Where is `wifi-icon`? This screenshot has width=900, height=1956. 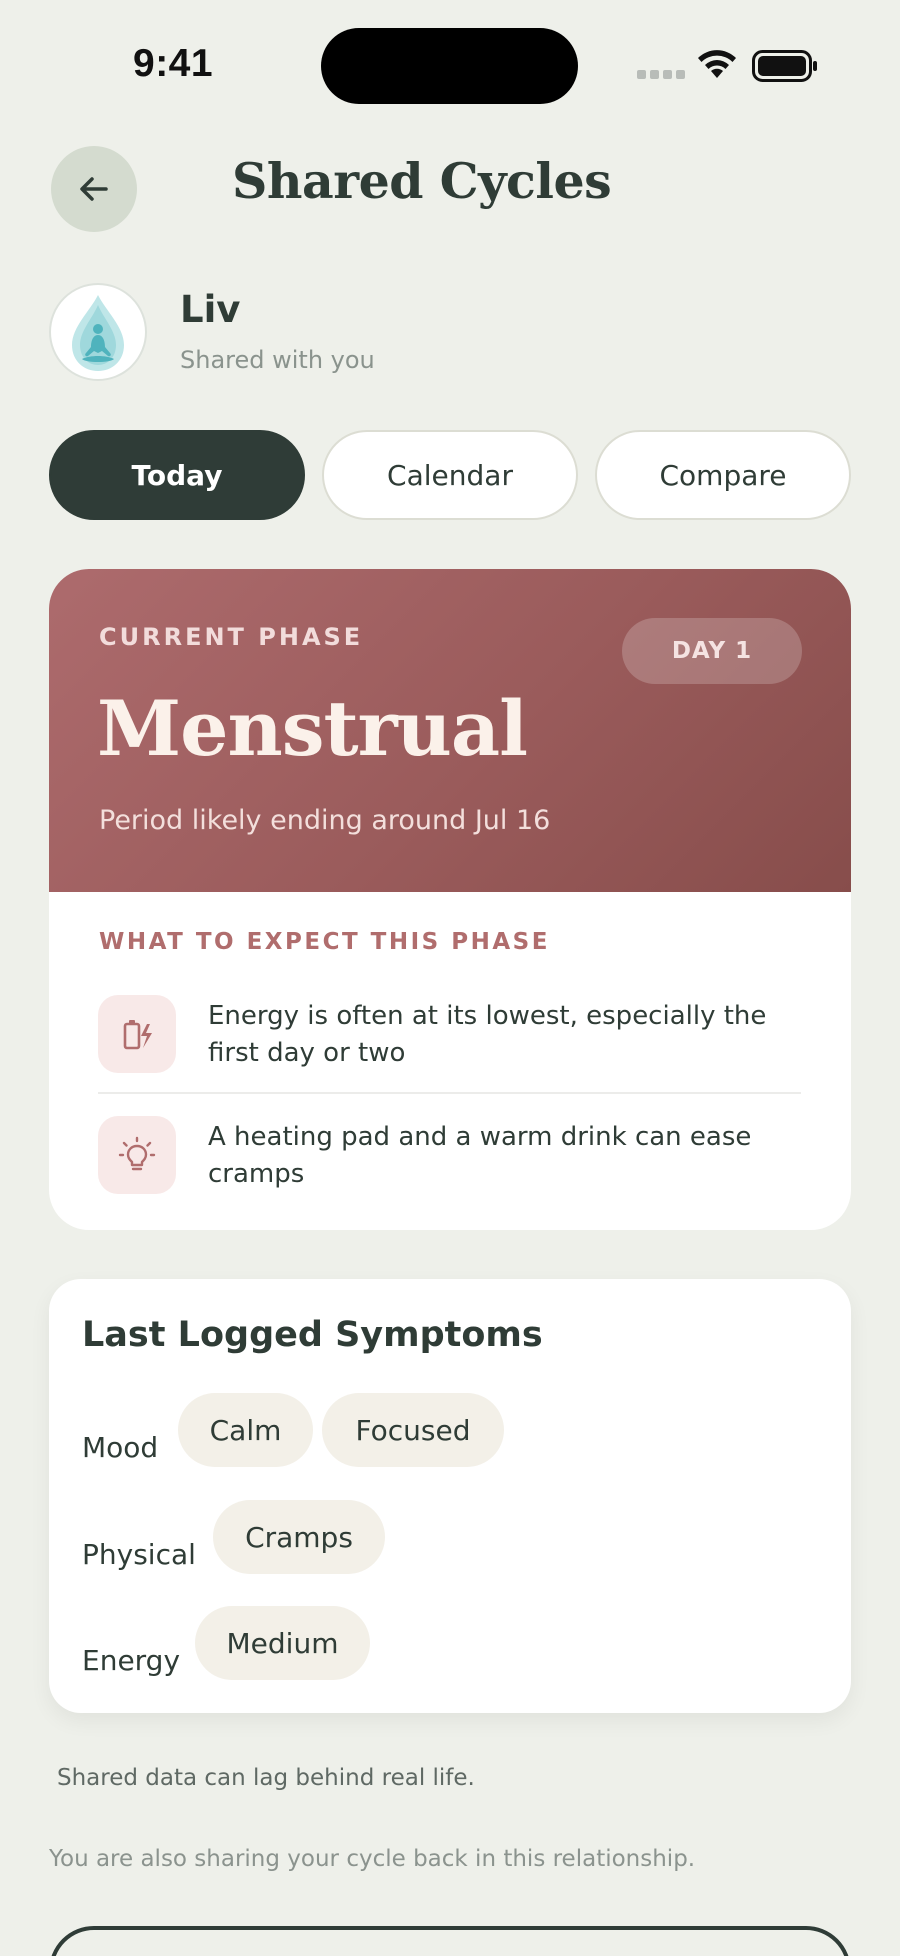 wifi-icon is located at coordinates (717, 64).